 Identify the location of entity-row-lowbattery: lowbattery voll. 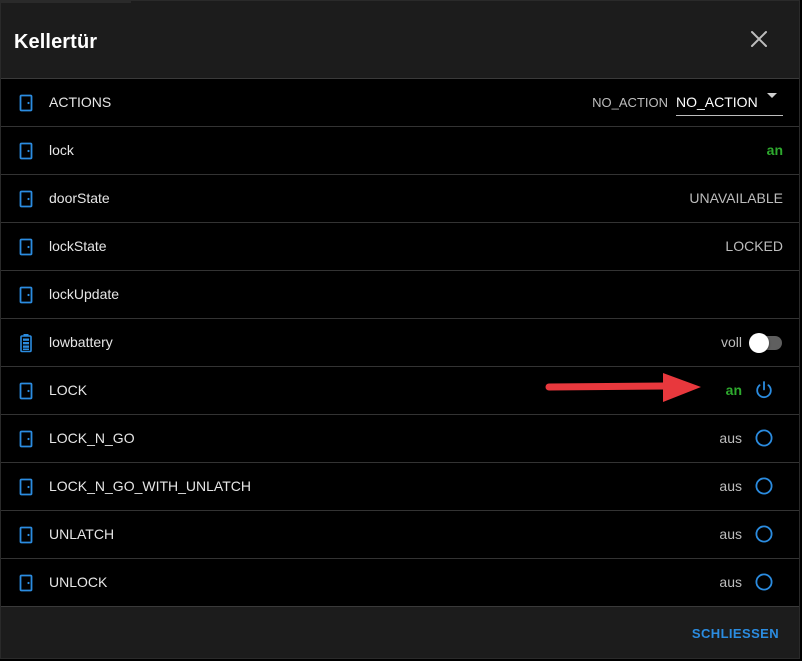
(400, 343).